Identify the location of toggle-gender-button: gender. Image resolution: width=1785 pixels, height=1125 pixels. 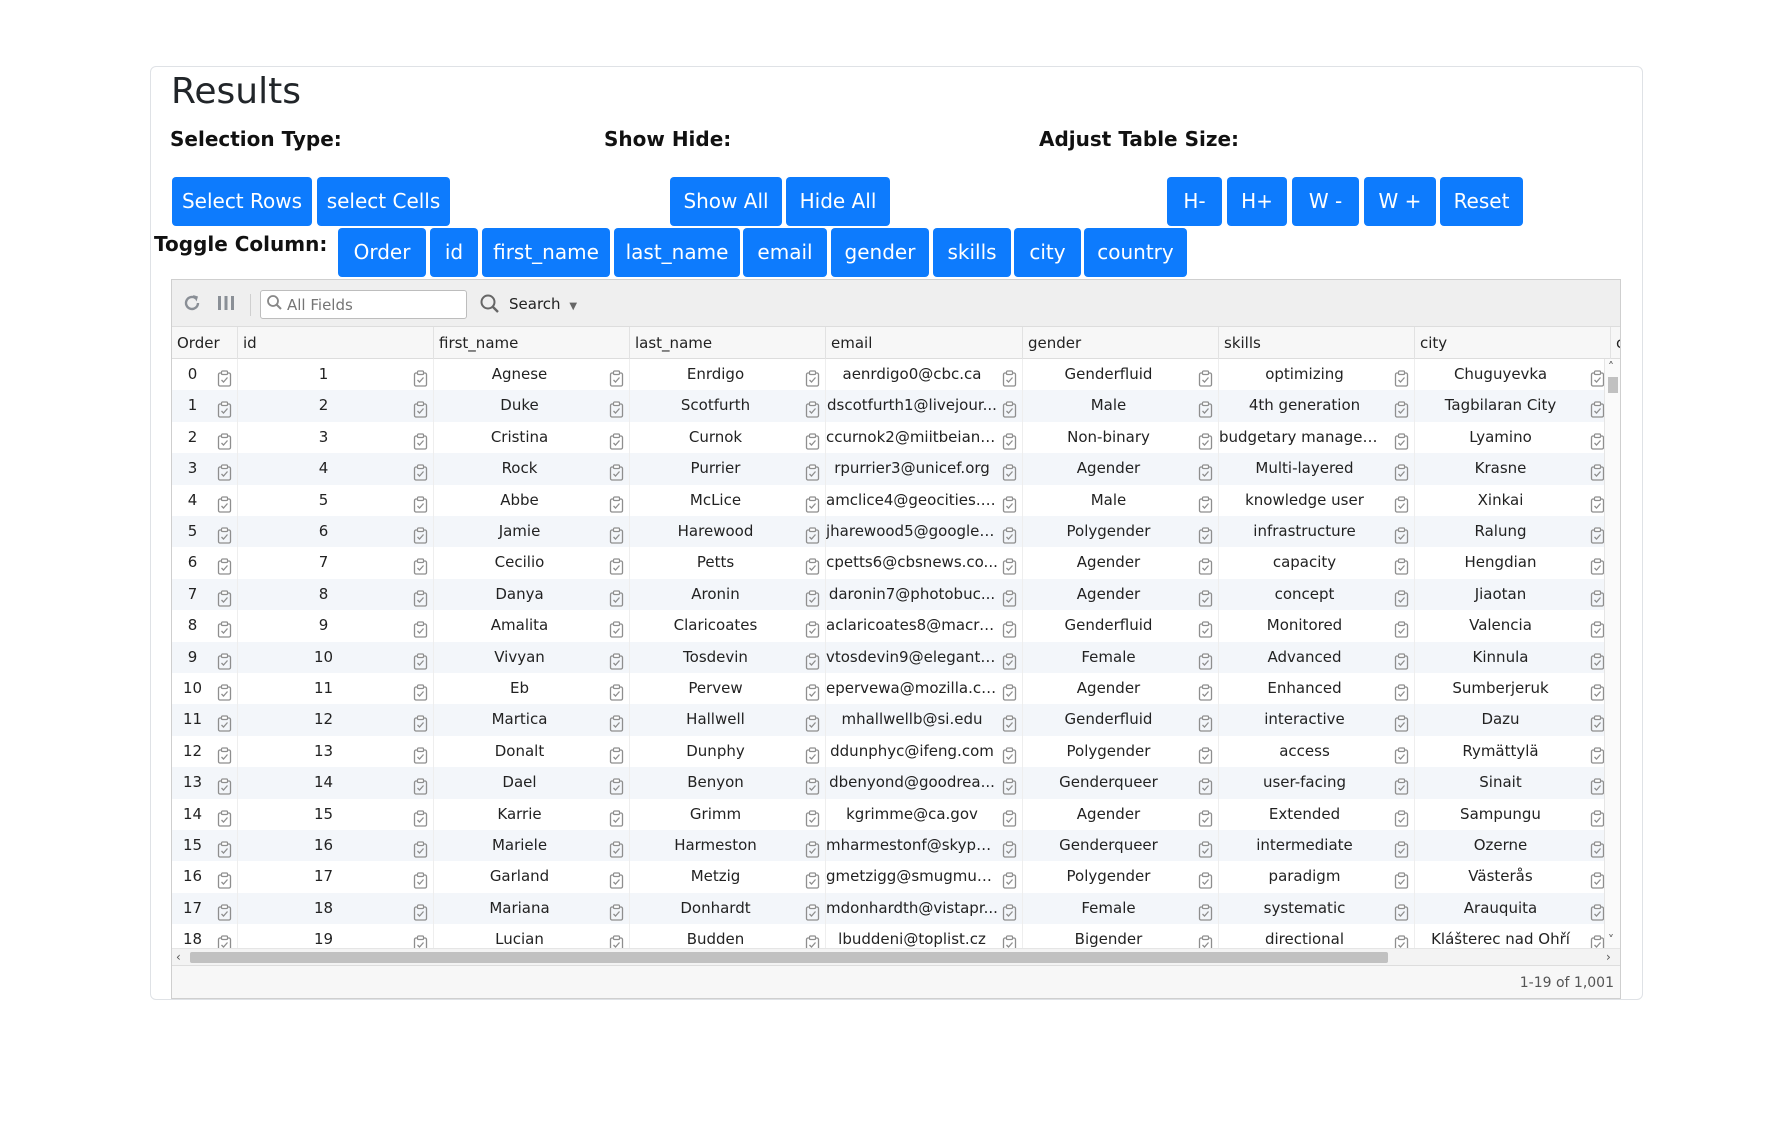
(880, 252).